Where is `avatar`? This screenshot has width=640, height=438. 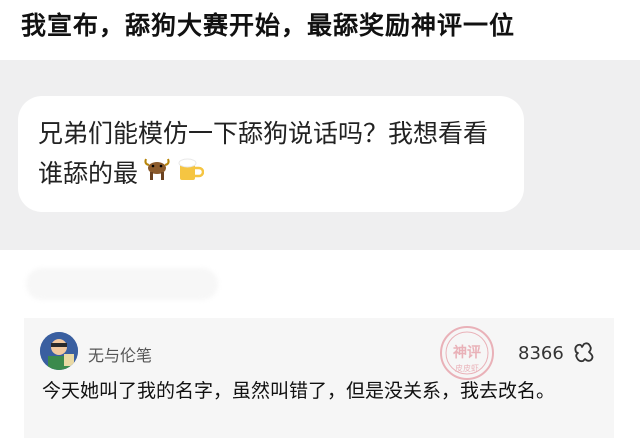 avatar is located at coordinates (59, 351).